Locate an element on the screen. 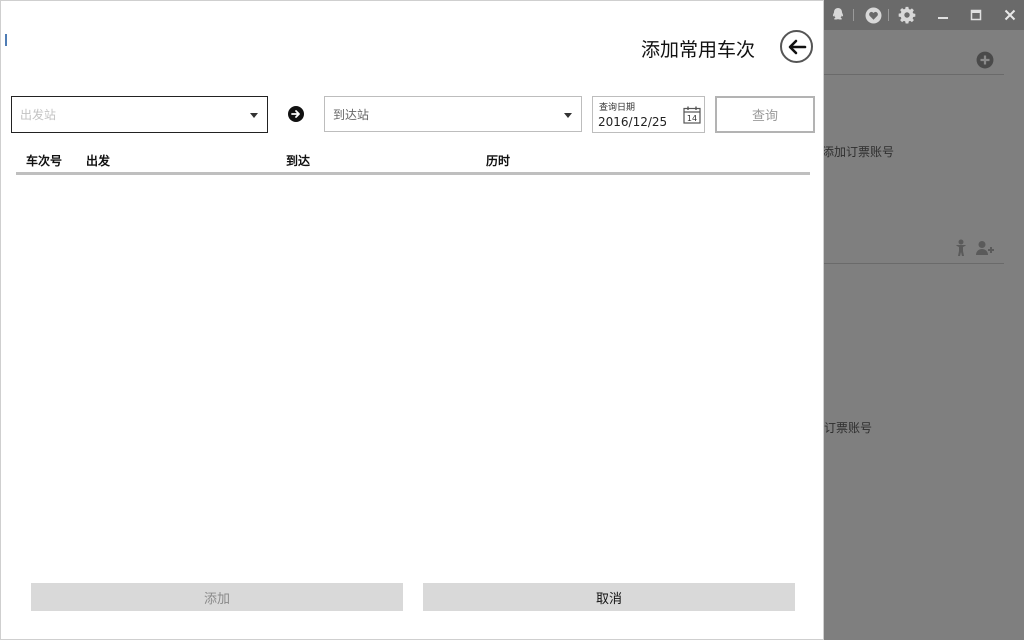  cancel-button: 取消 is located at coordinates (609, 597).